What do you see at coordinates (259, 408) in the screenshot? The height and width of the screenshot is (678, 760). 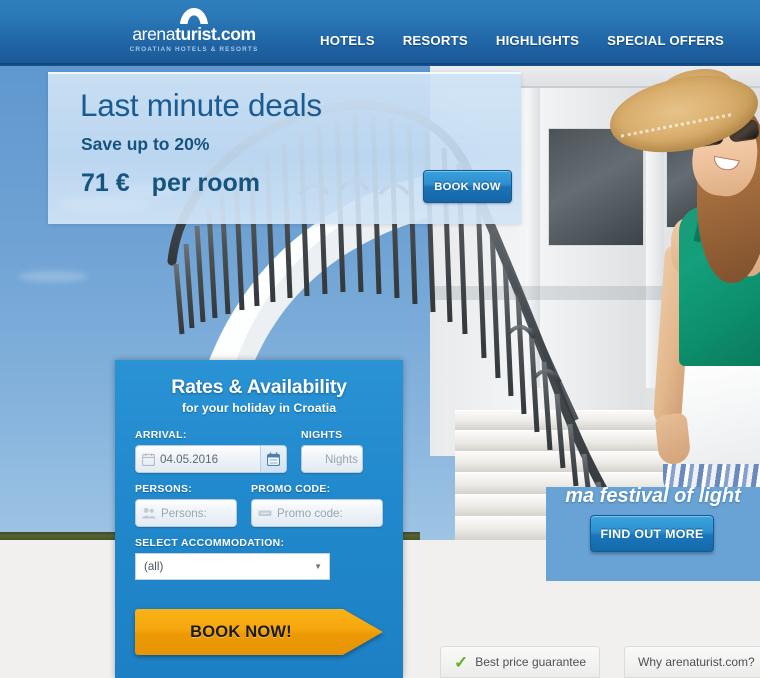 I see `booking-subtitle: for your holiday in Croatia` at bounding box center [259, 408].